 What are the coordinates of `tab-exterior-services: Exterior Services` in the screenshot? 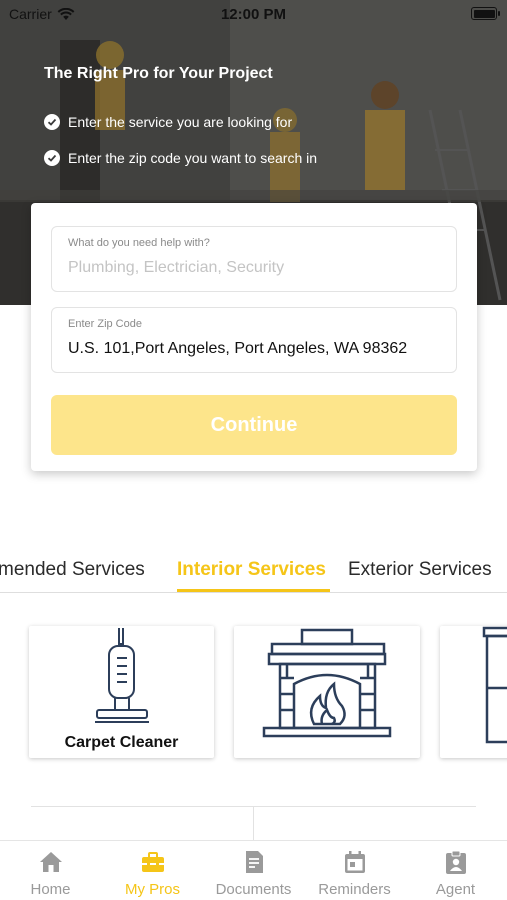 It's located at (420, 570).